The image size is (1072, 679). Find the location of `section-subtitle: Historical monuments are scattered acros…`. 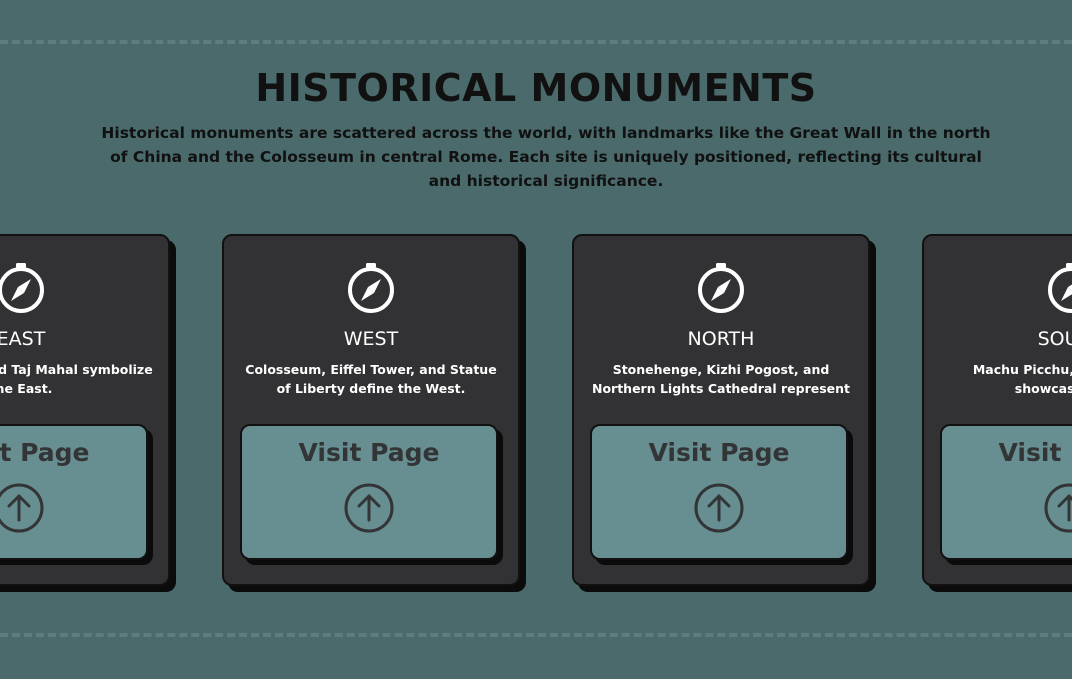

section-subtitle: Historical monuments are scattered acros… is located at coordinates (546, 157).